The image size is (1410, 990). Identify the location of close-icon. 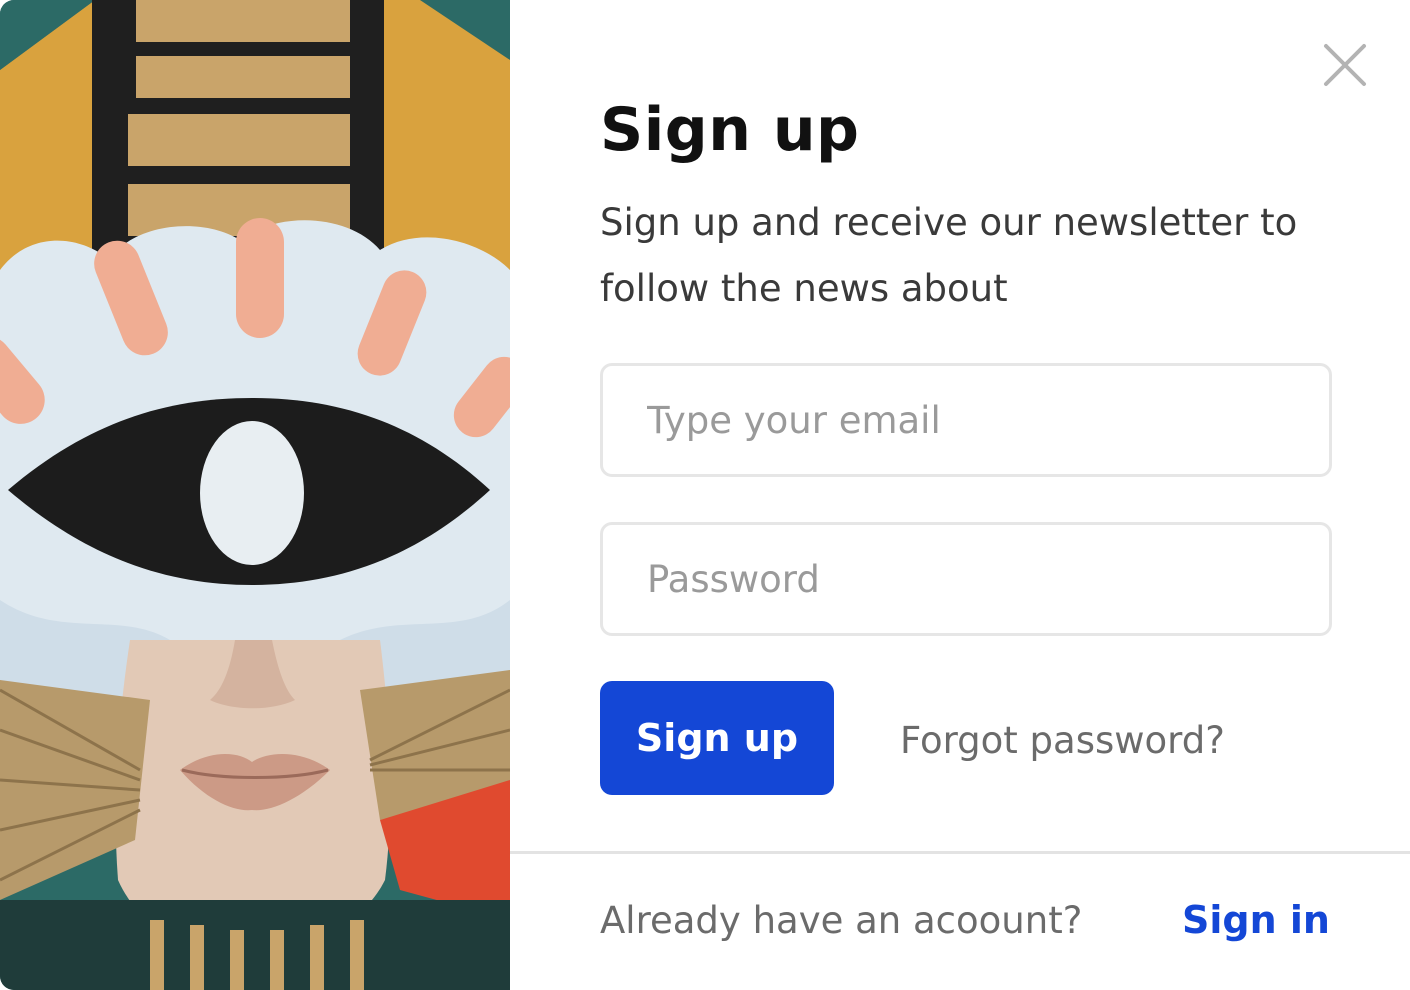
(1345, 65).